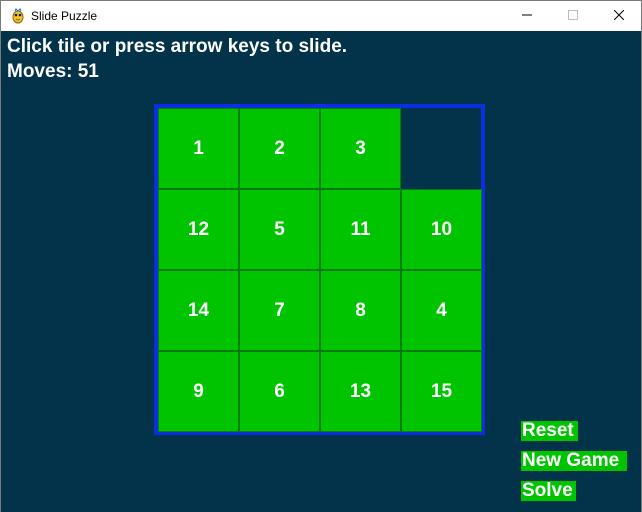 The width and height of the screenshot is (642, 512). What do you see at coordinates (360, 391) in the screenshot?
I see `puzzle-tile: 13` at bounding box center [360, 391].